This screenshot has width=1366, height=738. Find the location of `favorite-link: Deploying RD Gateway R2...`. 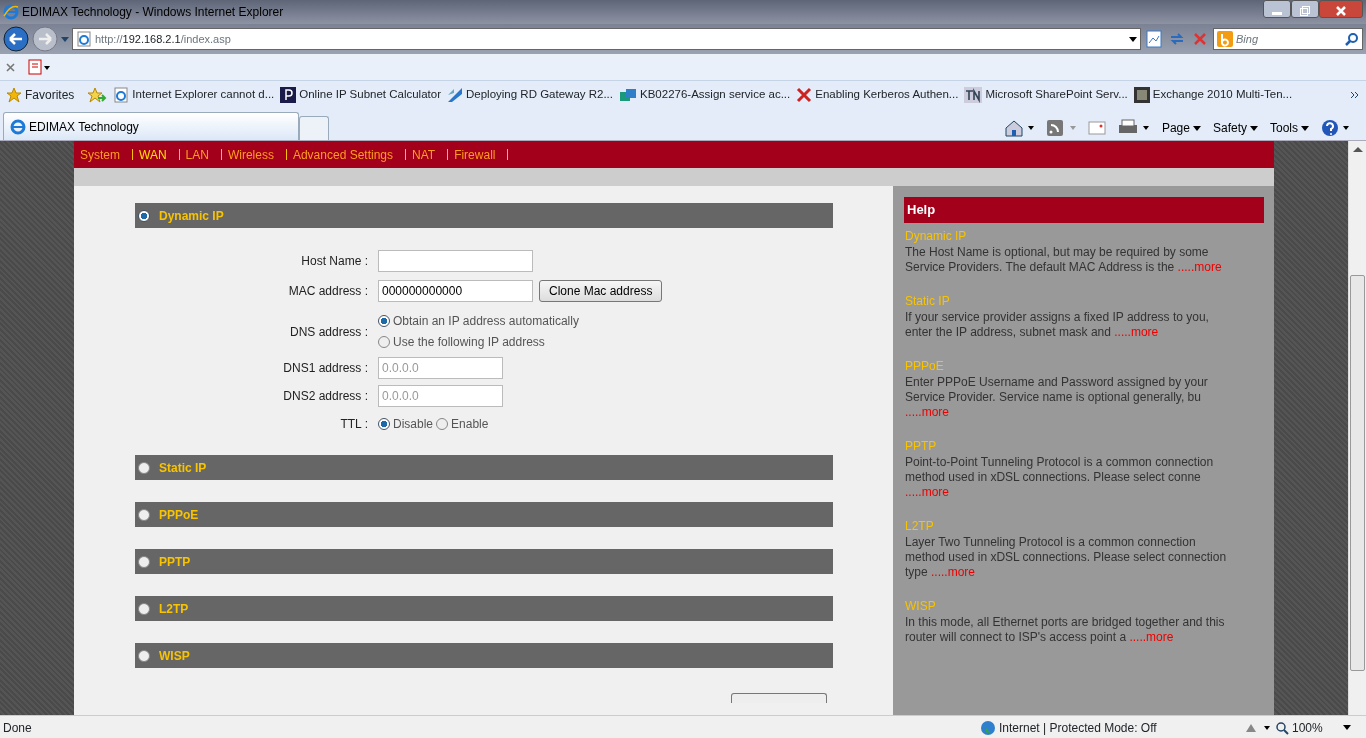

favorite-link: Deploying RD Gateway R2... is located at coordinates (530, 95).